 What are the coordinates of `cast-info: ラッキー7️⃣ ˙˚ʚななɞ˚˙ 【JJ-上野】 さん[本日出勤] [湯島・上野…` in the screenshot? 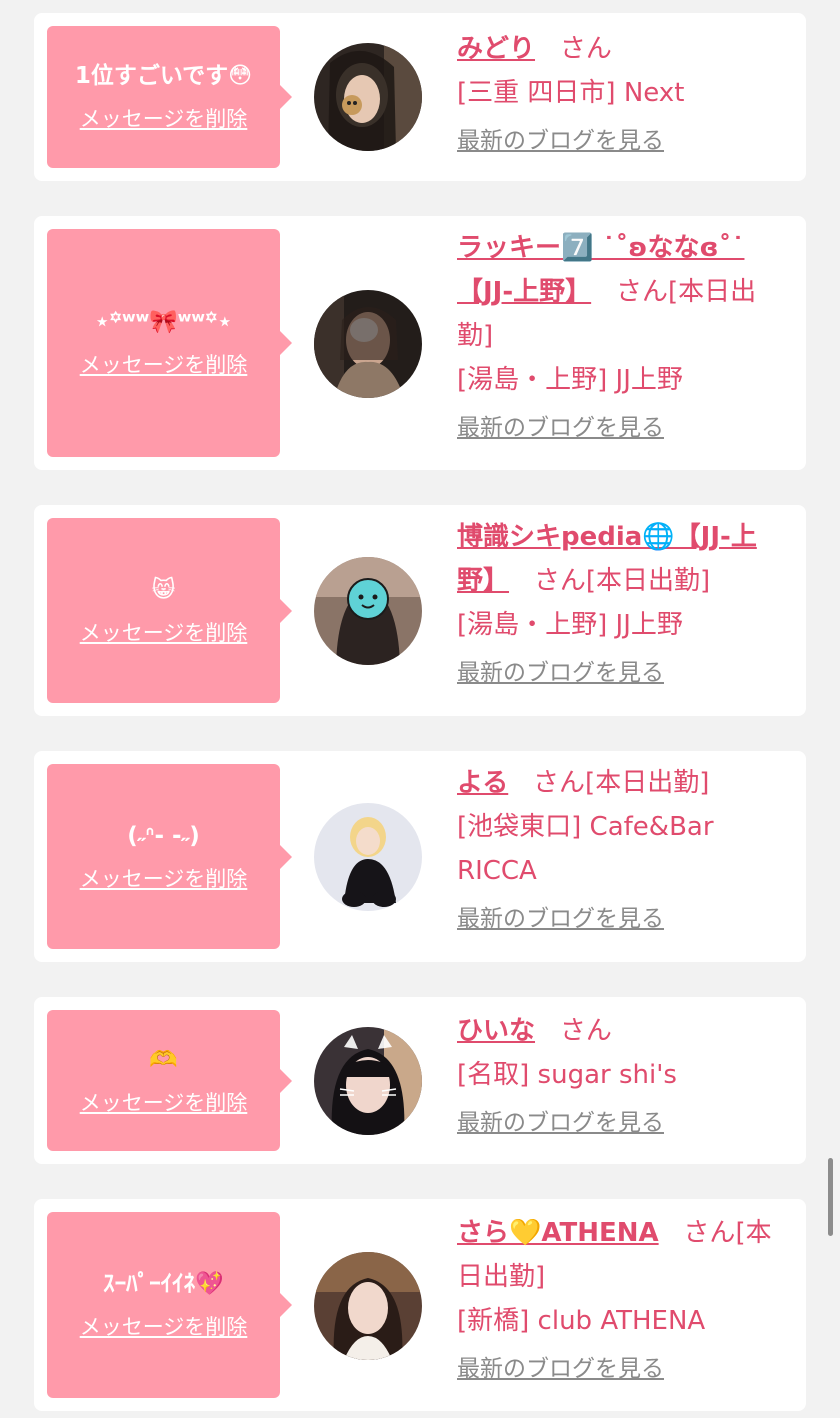 It's located at (622, 335).